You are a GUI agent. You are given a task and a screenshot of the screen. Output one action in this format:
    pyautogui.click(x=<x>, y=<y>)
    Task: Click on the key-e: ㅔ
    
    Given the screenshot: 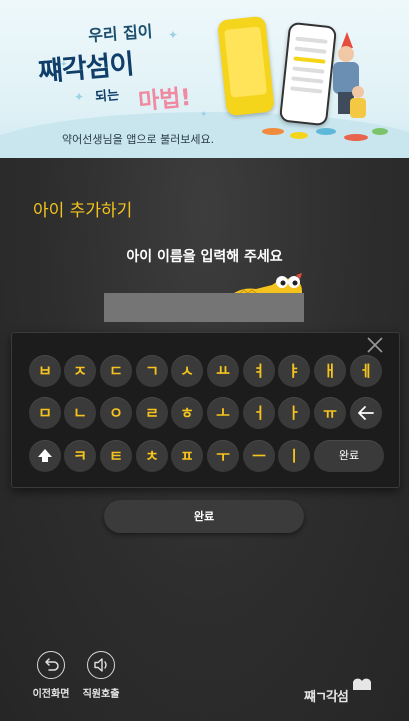 What is the action you would take?
    pyautogui.click(x=366, y=371)
    